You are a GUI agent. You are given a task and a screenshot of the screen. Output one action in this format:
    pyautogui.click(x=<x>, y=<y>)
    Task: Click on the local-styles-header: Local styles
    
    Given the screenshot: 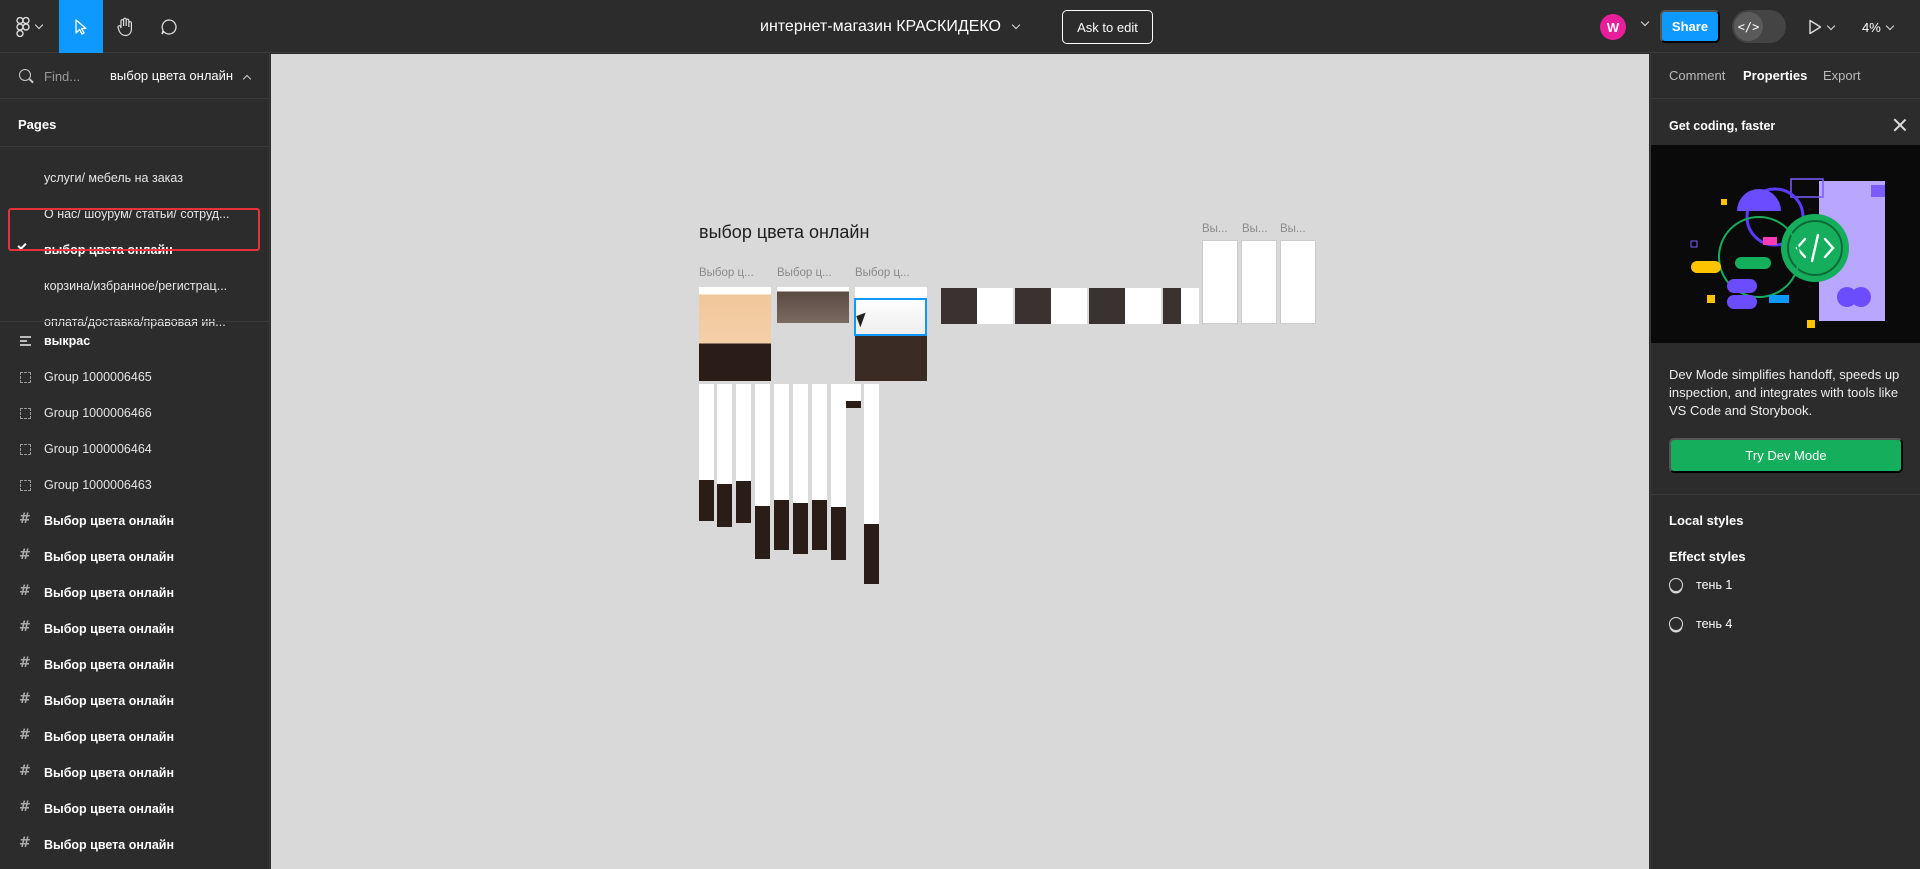 What is the action you would take?
    pyautogui.click(x=1706, y=520)
    